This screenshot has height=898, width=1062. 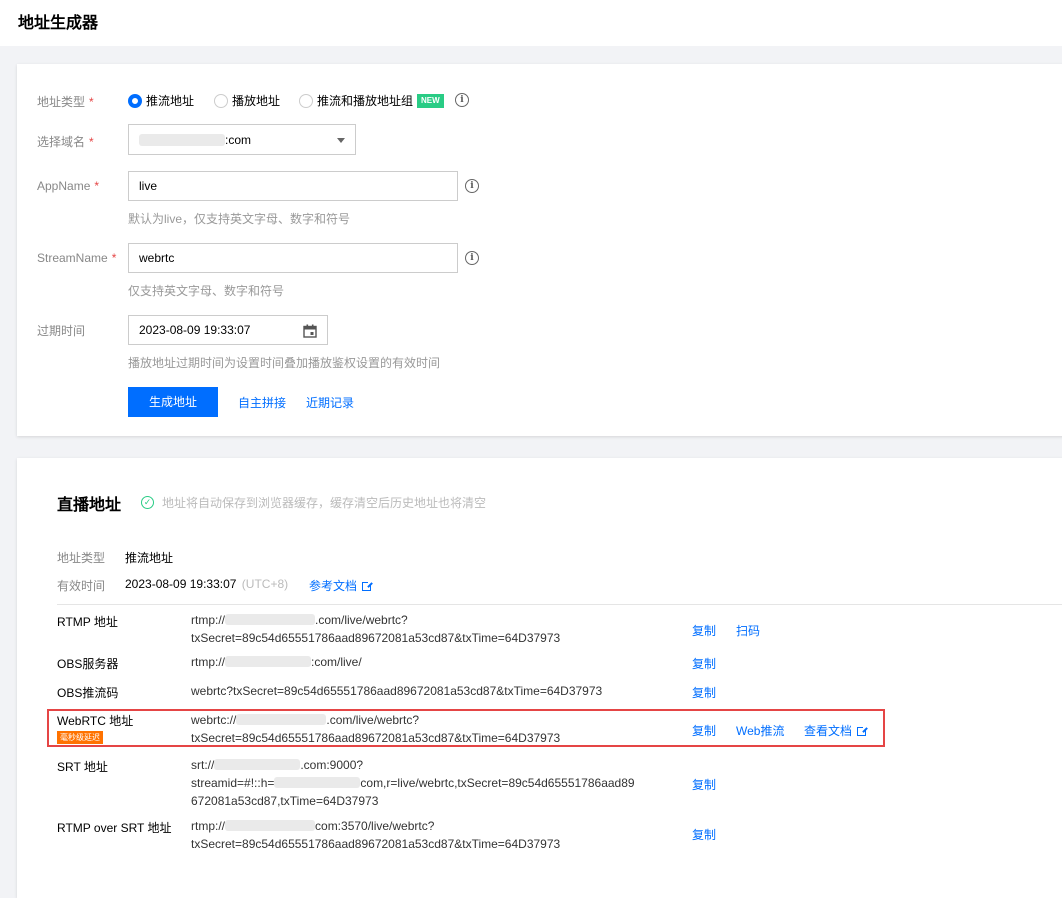 I want to click on streamname-info-icon: i, so click(x=472, y=258).